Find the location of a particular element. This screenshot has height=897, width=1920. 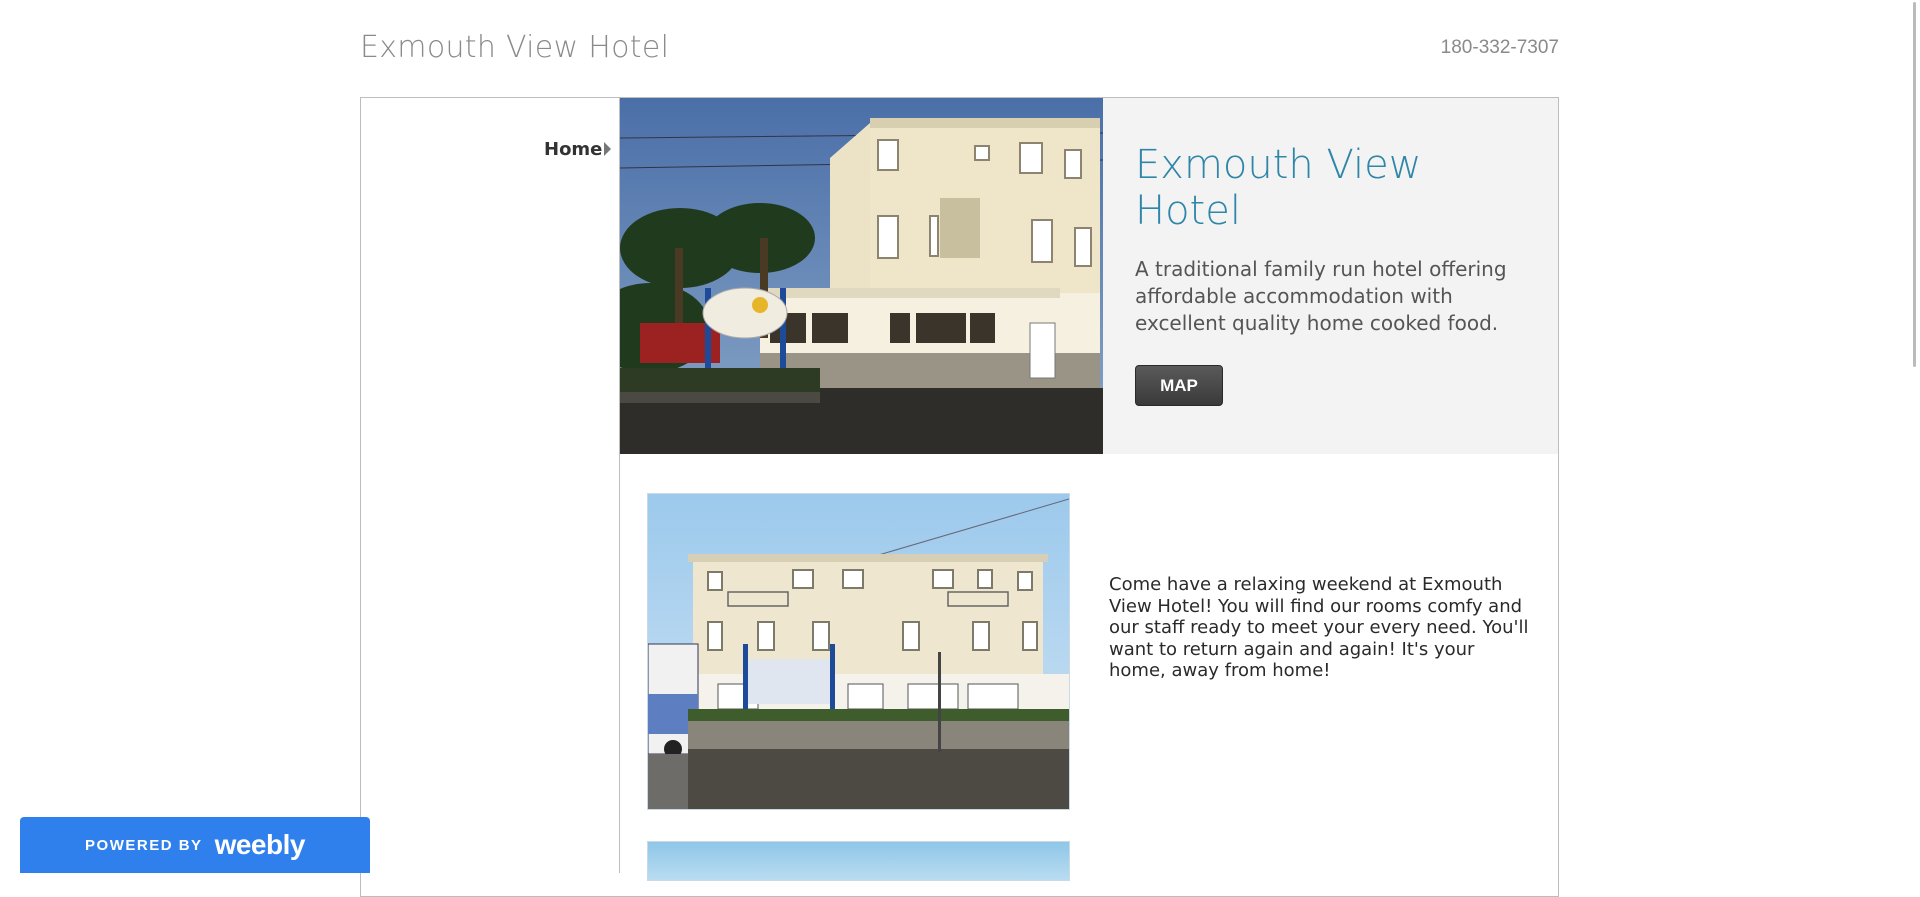

site-title: Exmouth View Hotel is located at coordinates (514, 47).